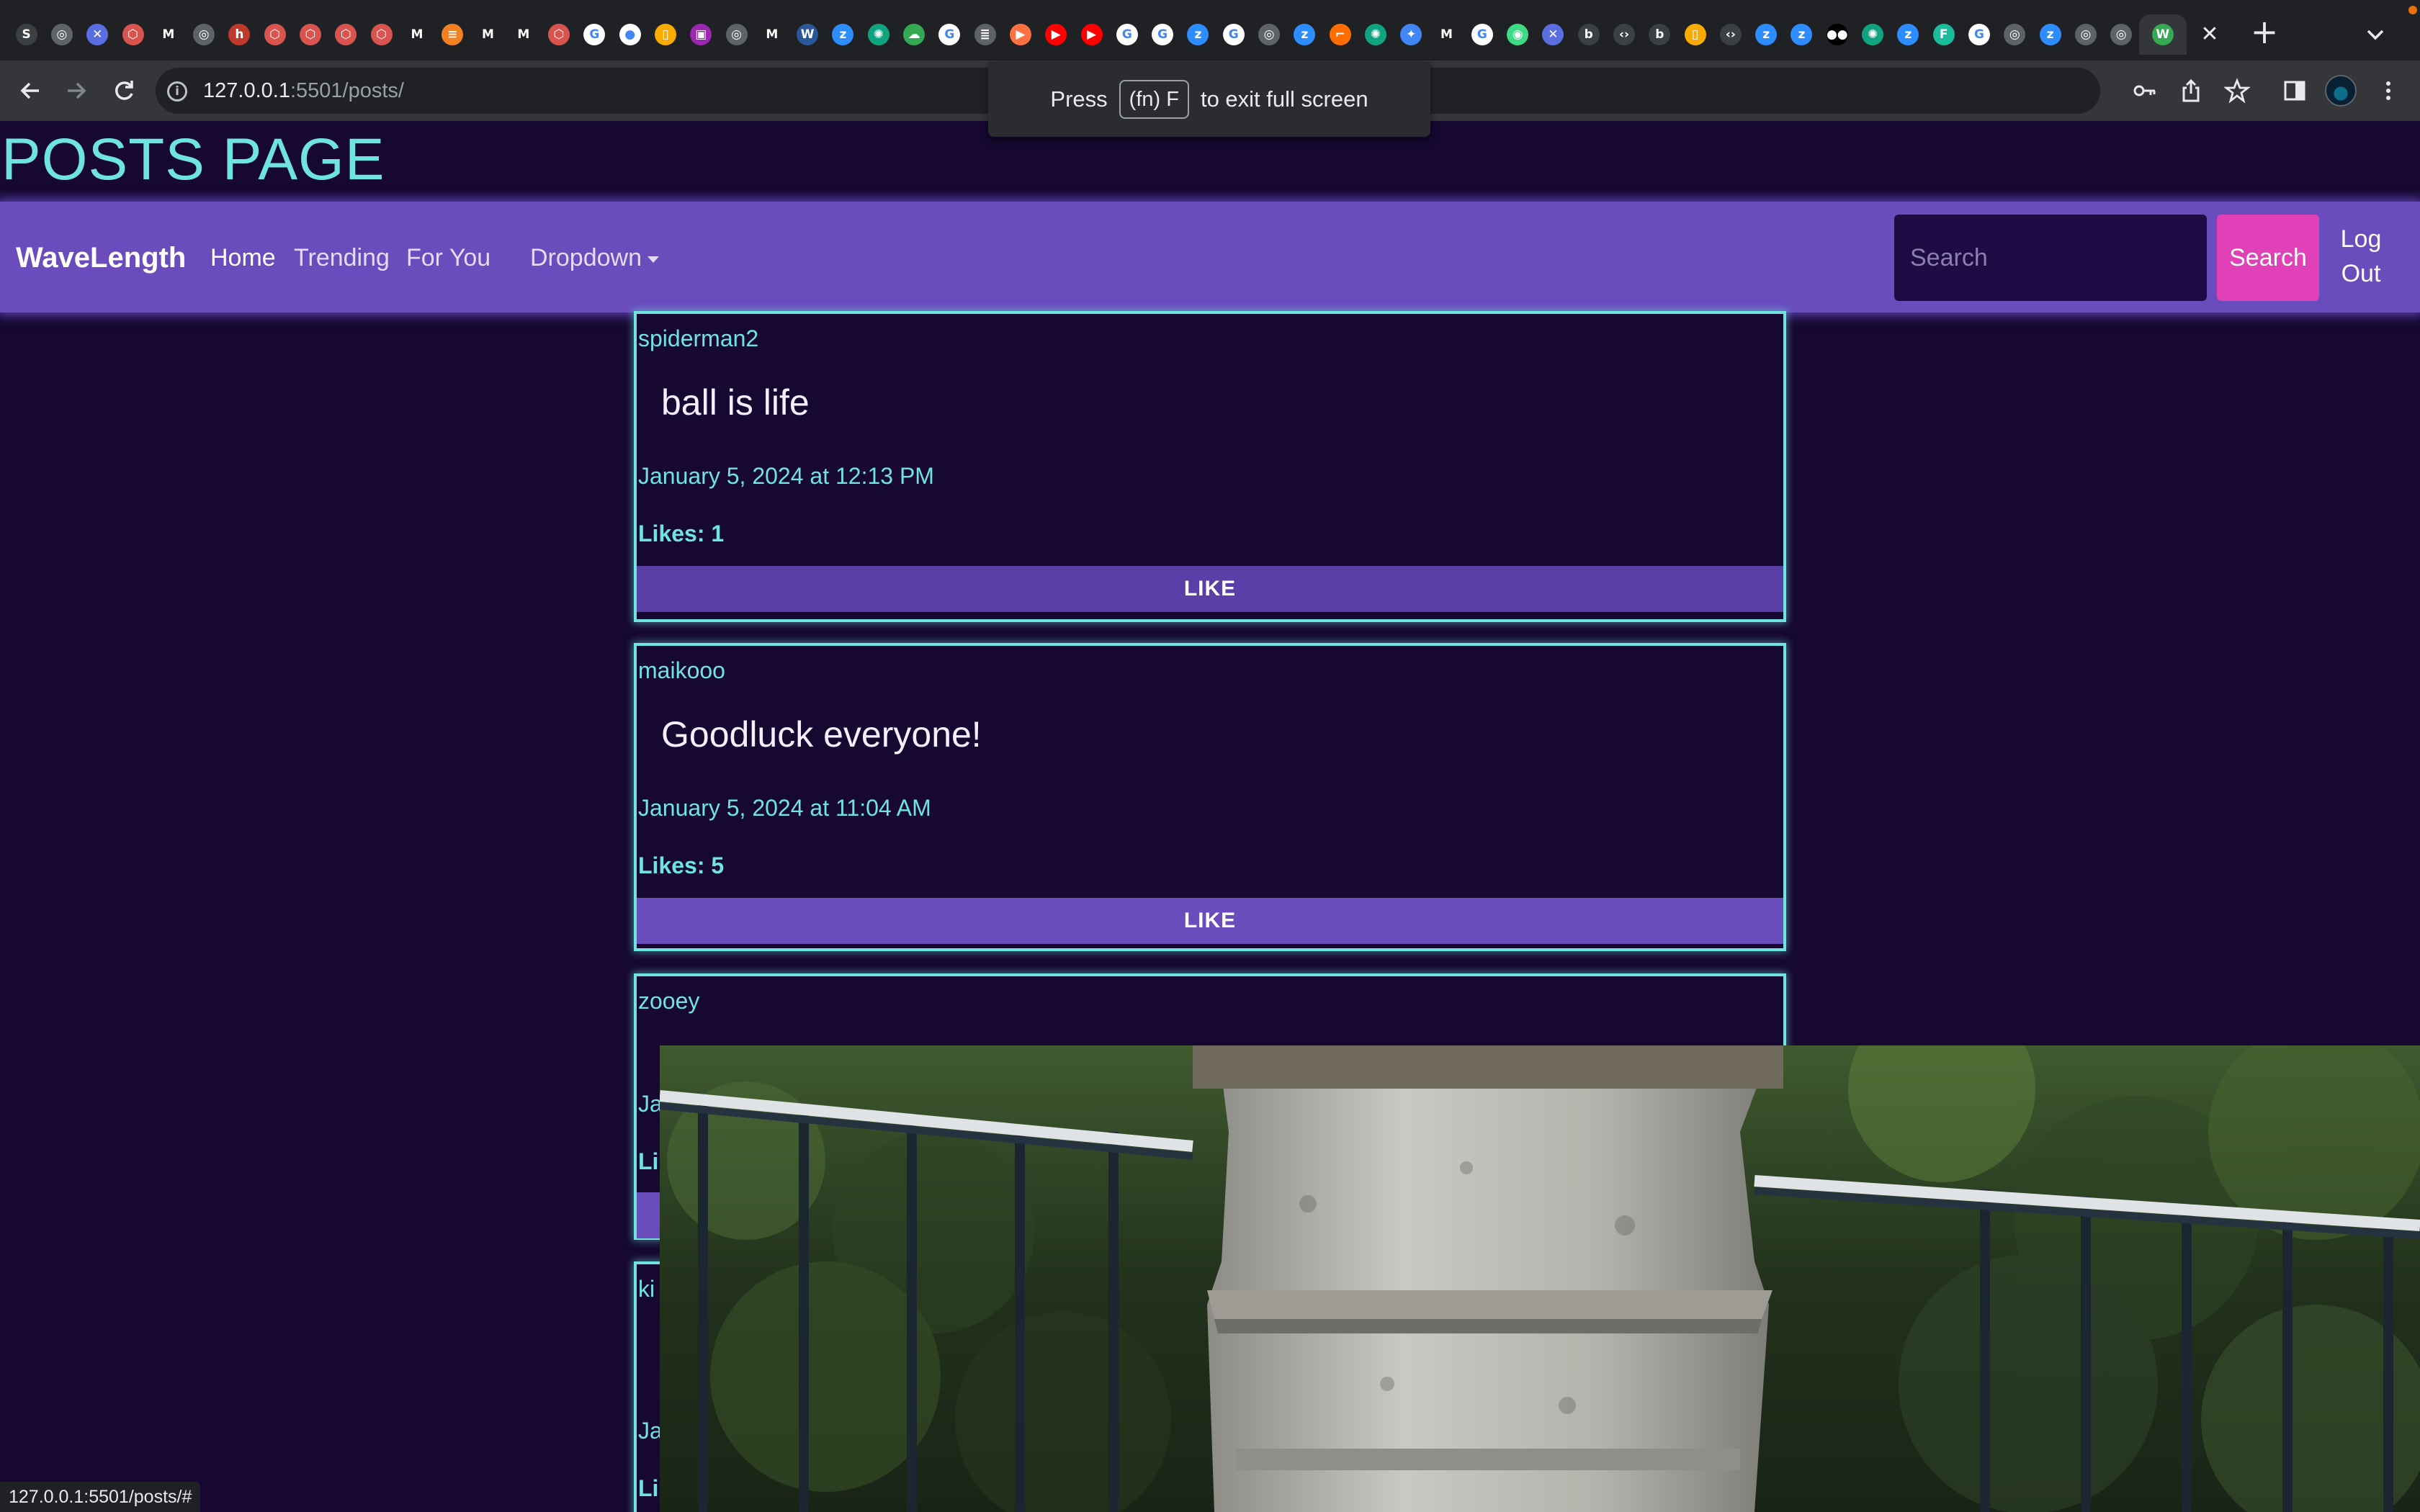  Describe the element at coordinates (1411, 34) in the screenshot. I see `browser-tab: ✦` at that location.